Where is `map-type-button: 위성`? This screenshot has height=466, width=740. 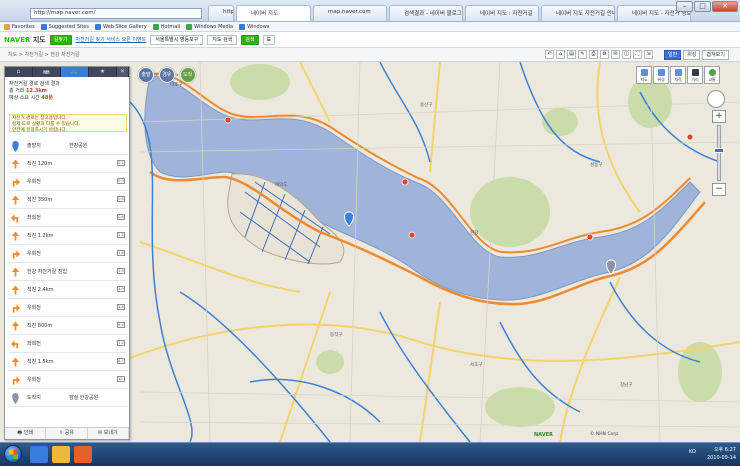
map-type-button: 위성 is located at coordinates (692, 55).